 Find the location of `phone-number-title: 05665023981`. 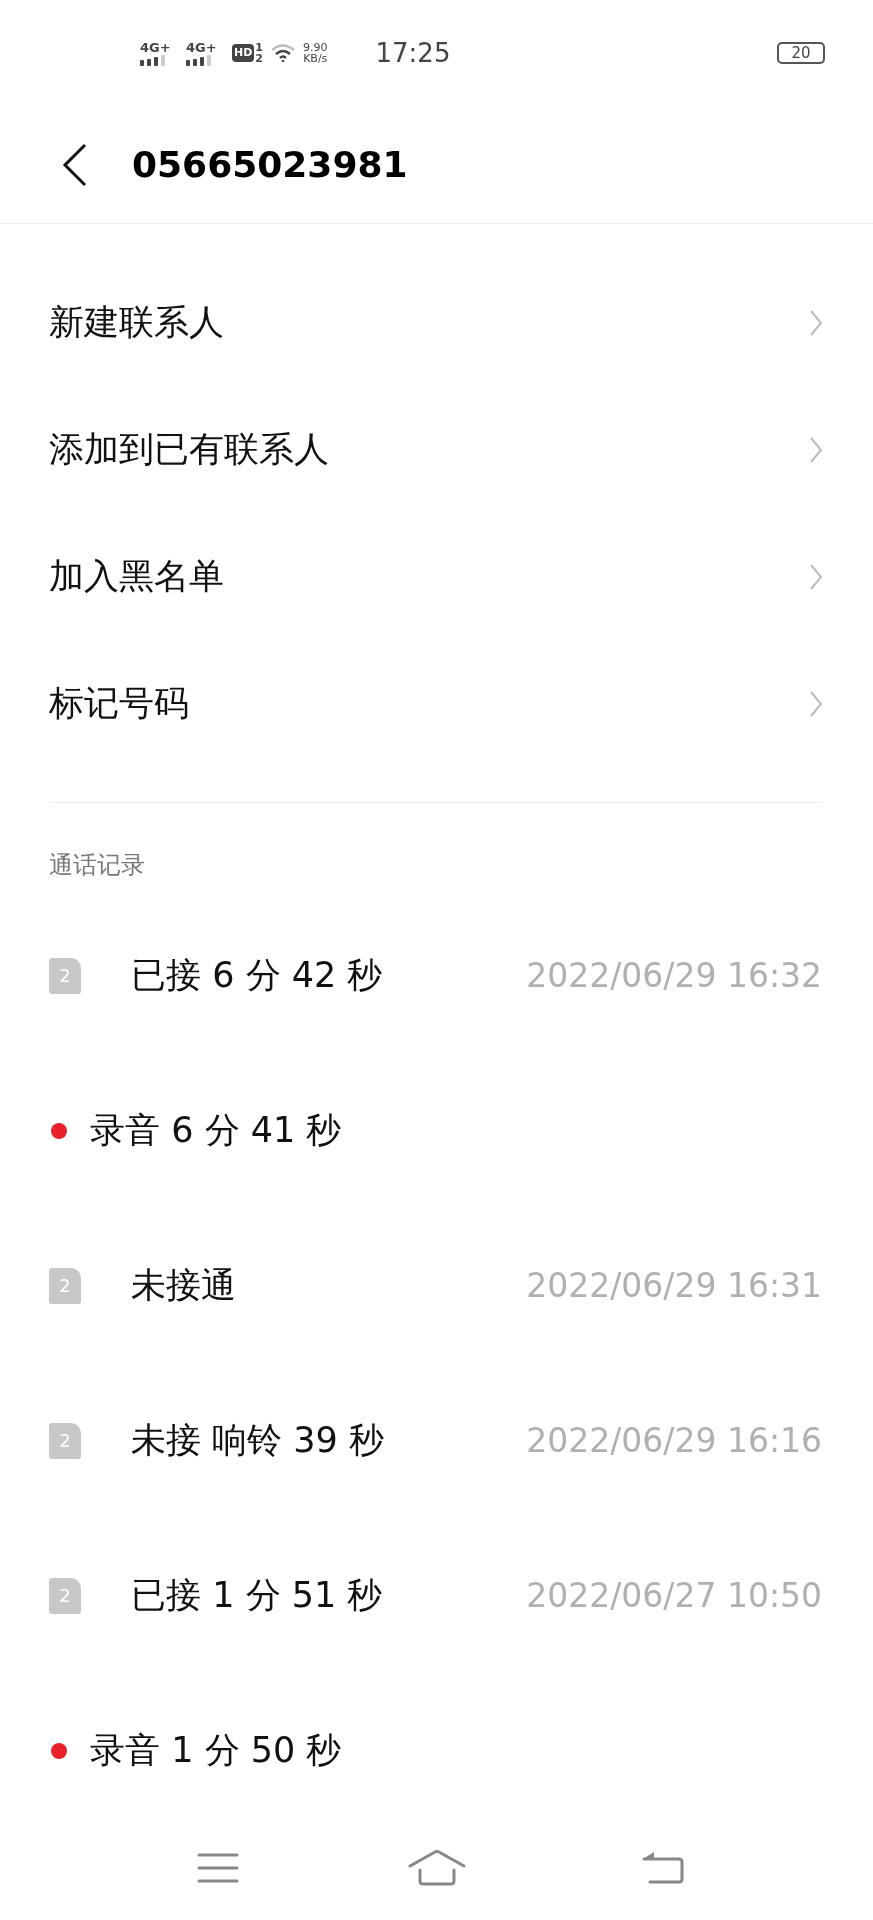

phone-number-title: 05665023981 is located at coordinates (270, 164).